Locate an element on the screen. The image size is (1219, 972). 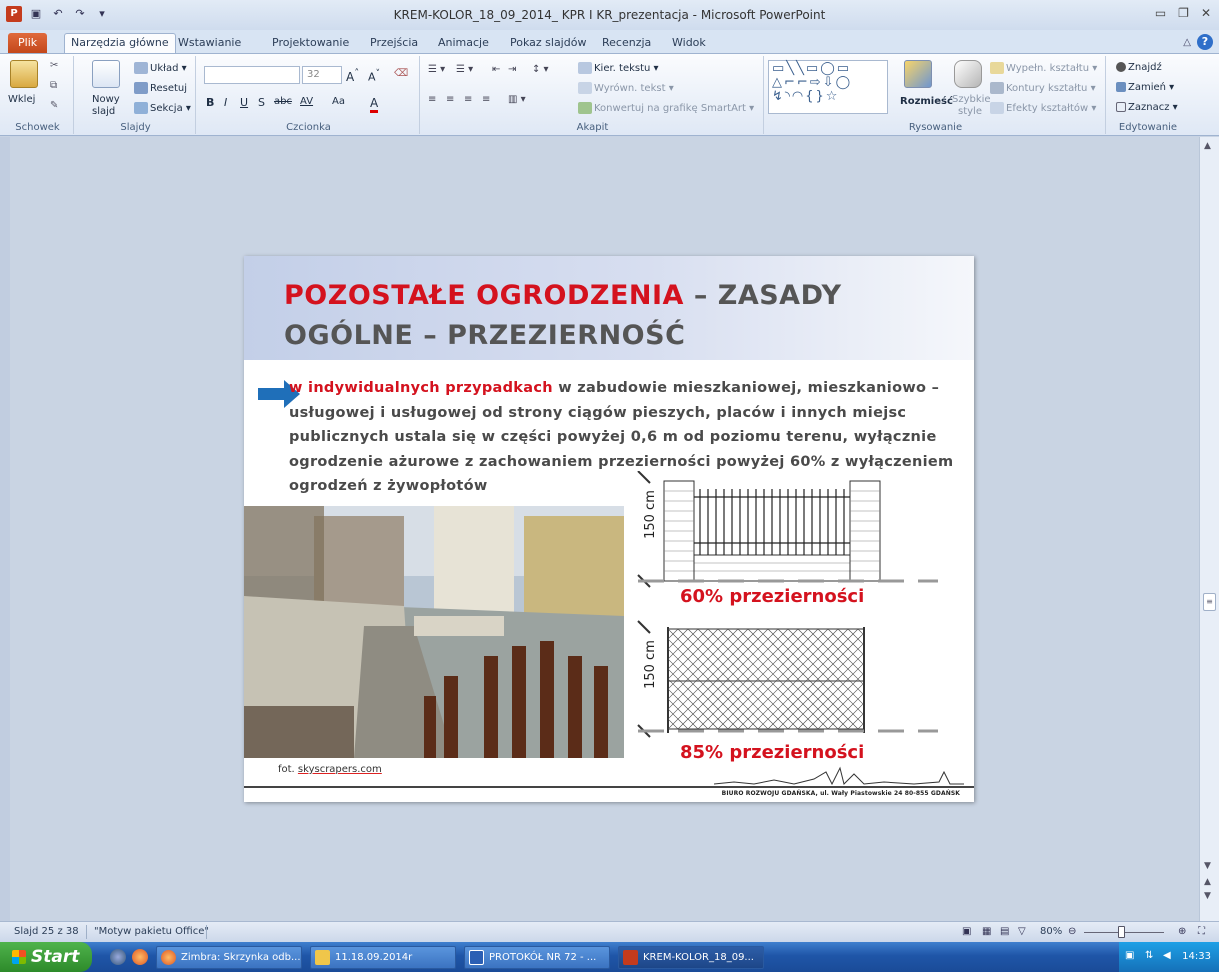
paste-button: Wklej is located at coordinates (21, 99).